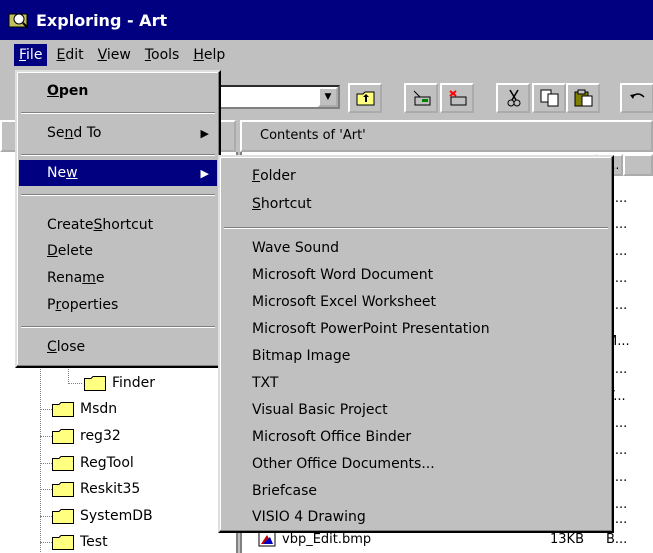  I want to click on scissors-icon, so click(514, 98).